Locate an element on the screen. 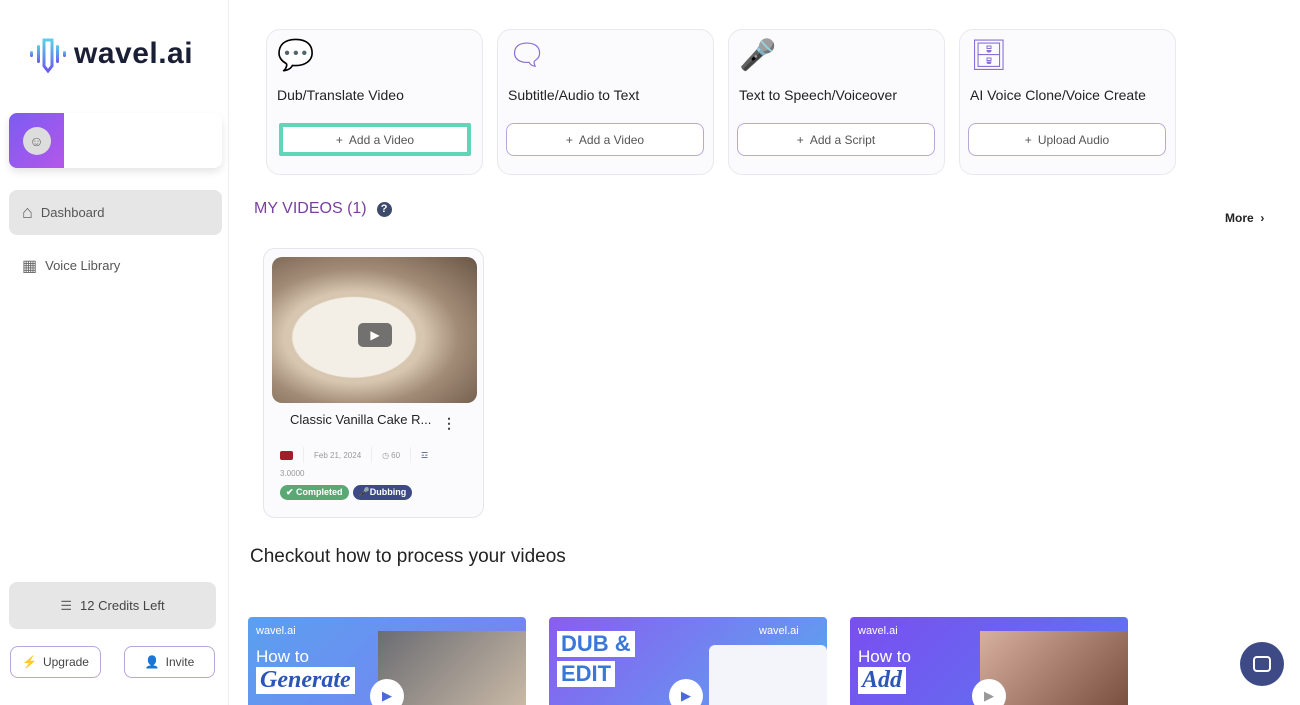  tool-title: AI Voice Clone/Voice Create is located at coordinates (1058, 95).